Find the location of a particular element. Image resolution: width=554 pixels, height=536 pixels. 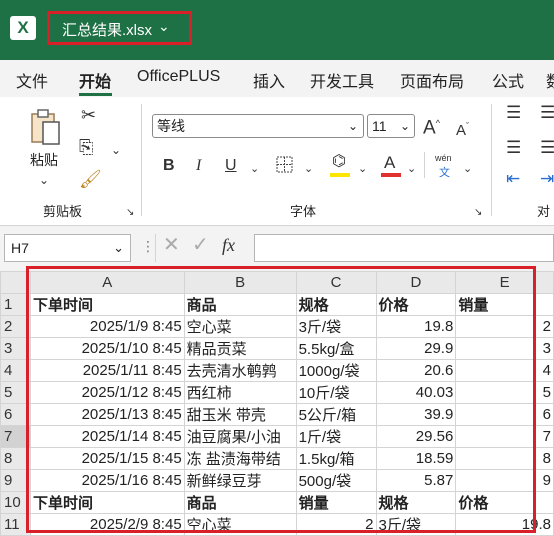

cell: 2025/1/16 8:45 is located at coordinates (107, 480).